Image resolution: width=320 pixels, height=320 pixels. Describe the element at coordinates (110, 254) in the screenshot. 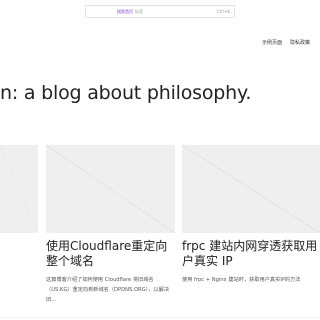

I see `post-title: 使用Cloudflare重定向整个域名` at that location.